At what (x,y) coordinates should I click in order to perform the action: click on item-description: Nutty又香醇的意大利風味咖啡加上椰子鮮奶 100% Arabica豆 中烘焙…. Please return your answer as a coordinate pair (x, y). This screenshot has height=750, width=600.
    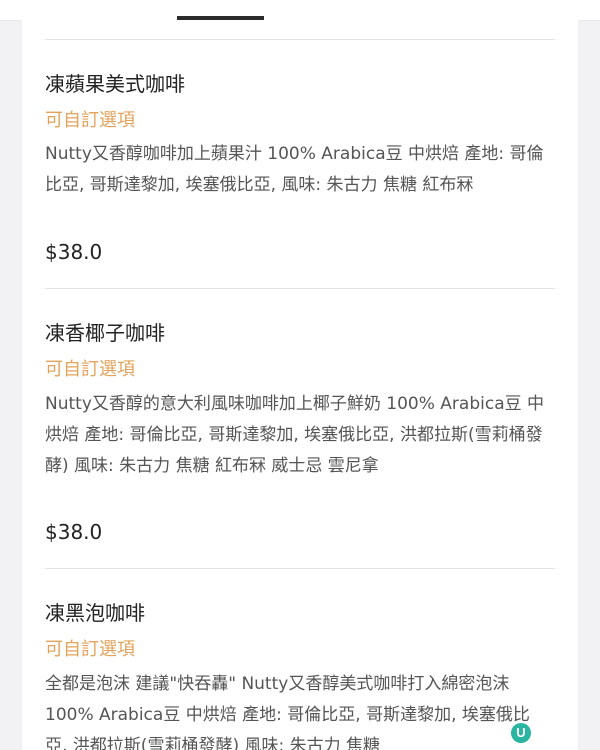
    Looking at the image, I should click on (295, 435).